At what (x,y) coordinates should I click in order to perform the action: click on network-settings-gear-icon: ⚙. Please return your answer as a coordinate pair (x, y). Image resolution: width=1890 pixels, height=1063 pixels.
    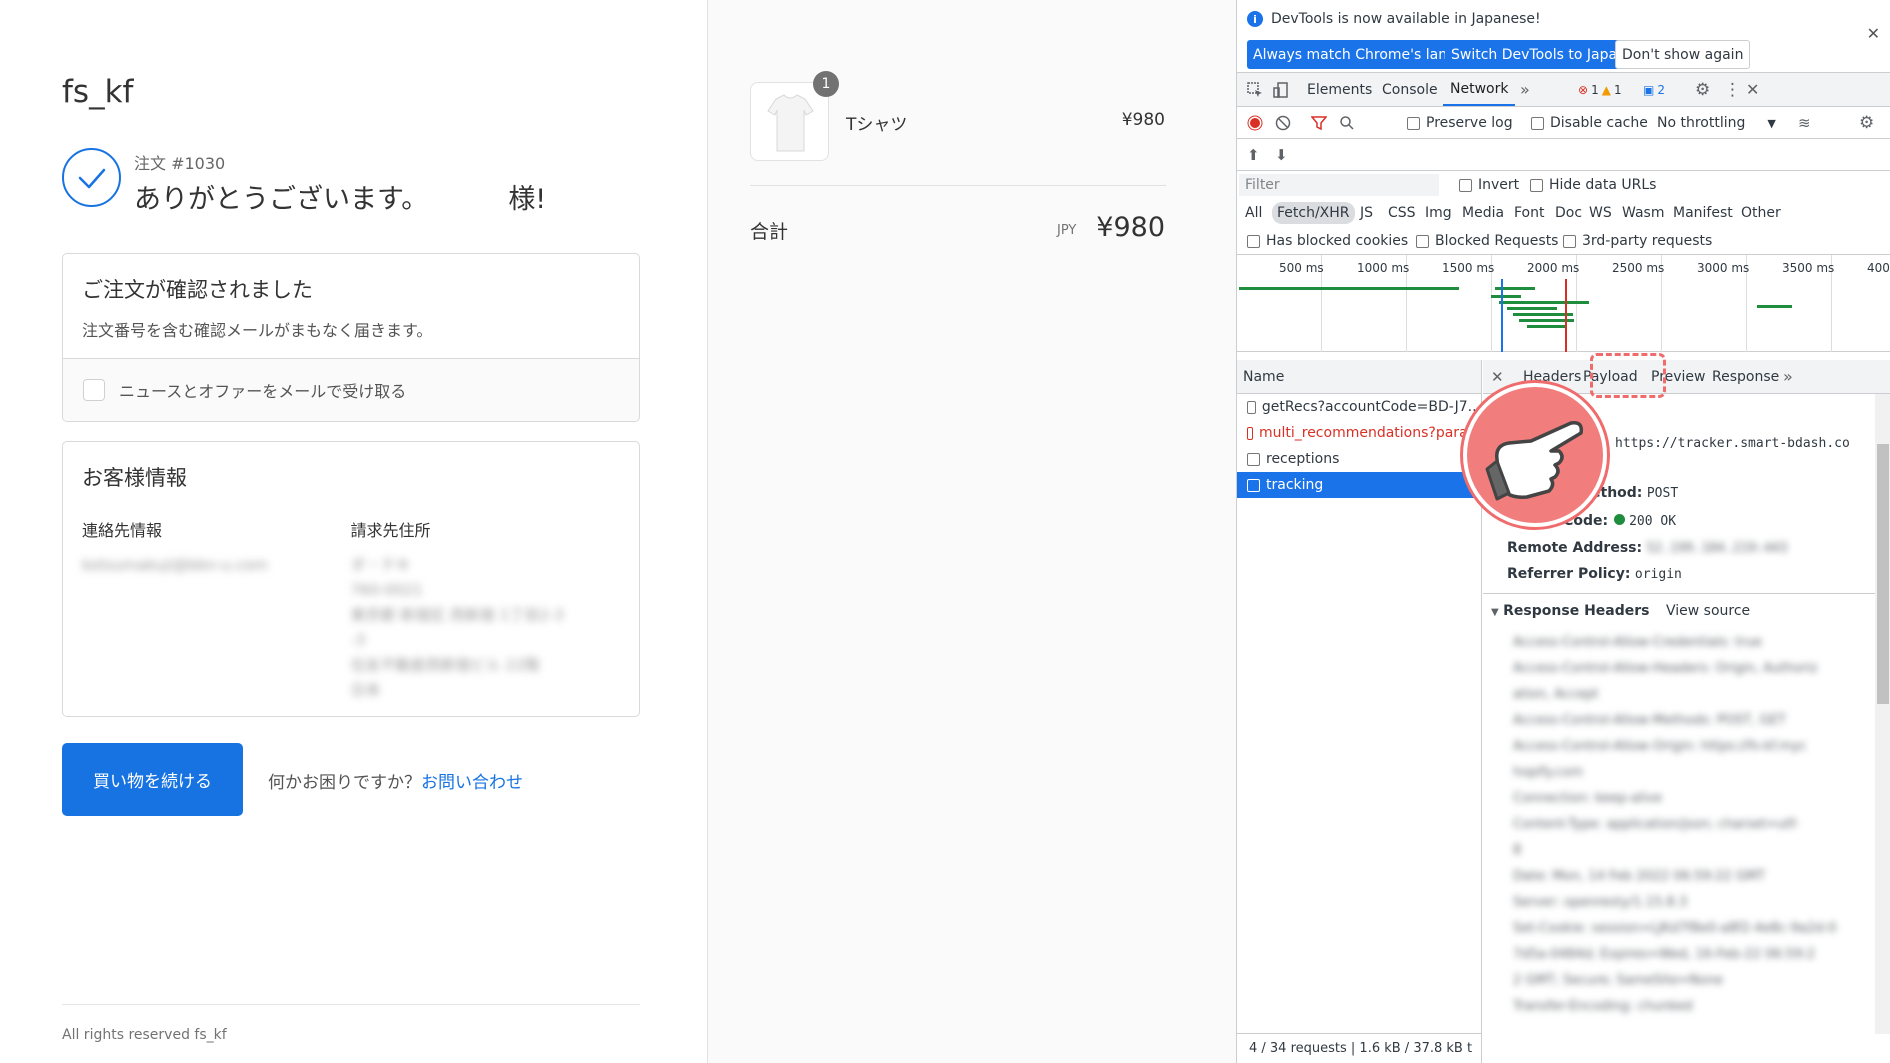
    Looking at the image, I should click on (1866, 123).